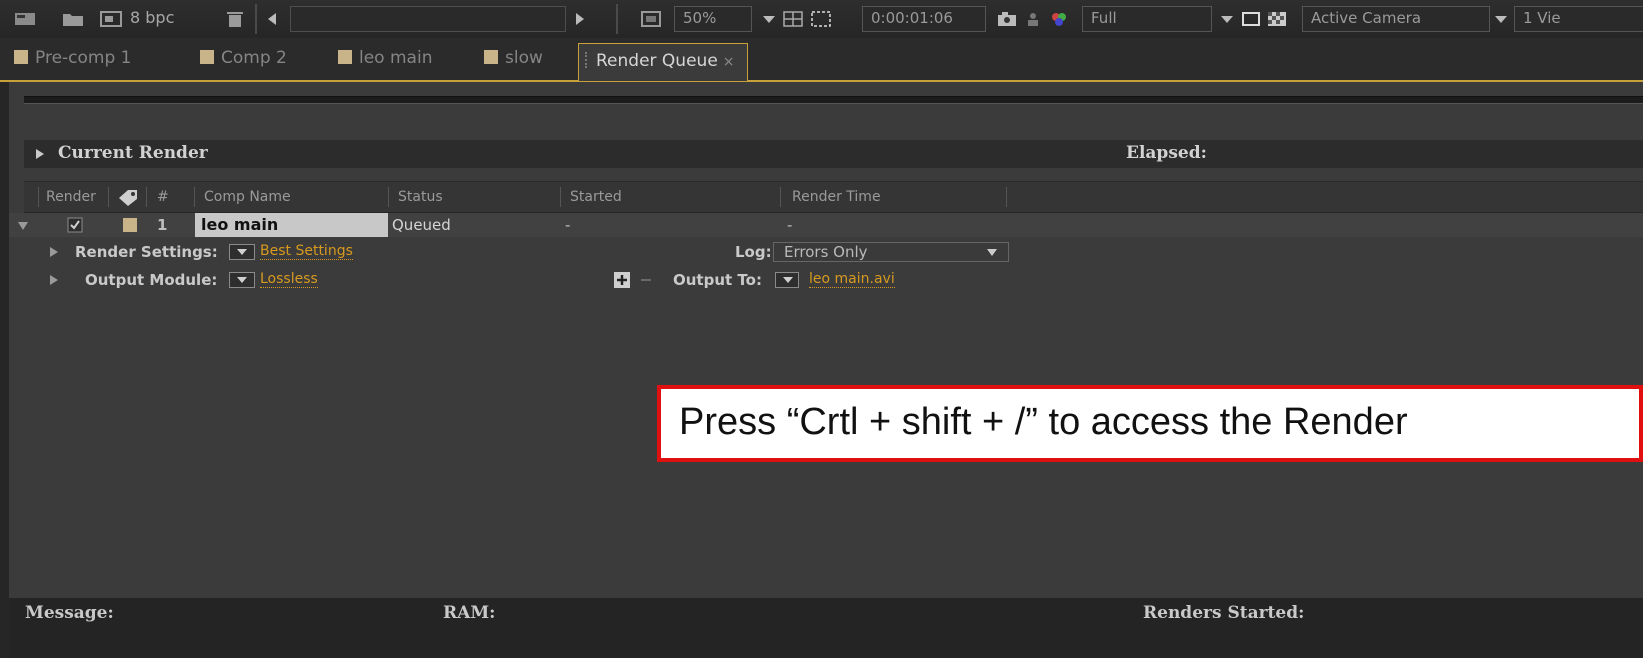 The image size is (1643, 658). What do you see at coordinates (651, 19) in the screenshot?
I see `viewer-icon` at bounding box center [651, 19].